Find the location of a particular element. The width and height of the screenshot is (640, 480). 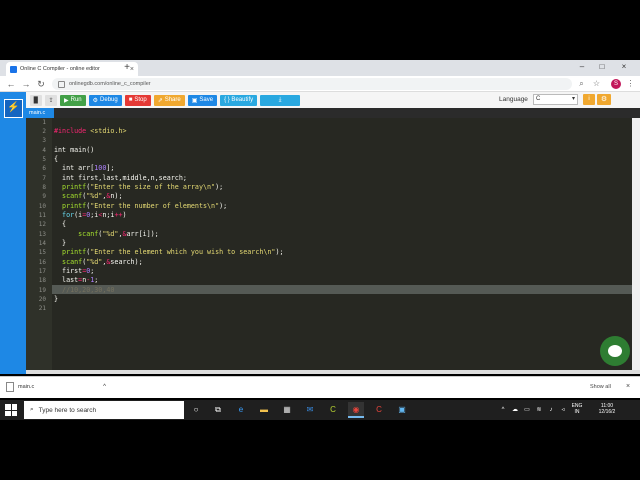

play-icon: ▶ is located at coordinates (66, 100).